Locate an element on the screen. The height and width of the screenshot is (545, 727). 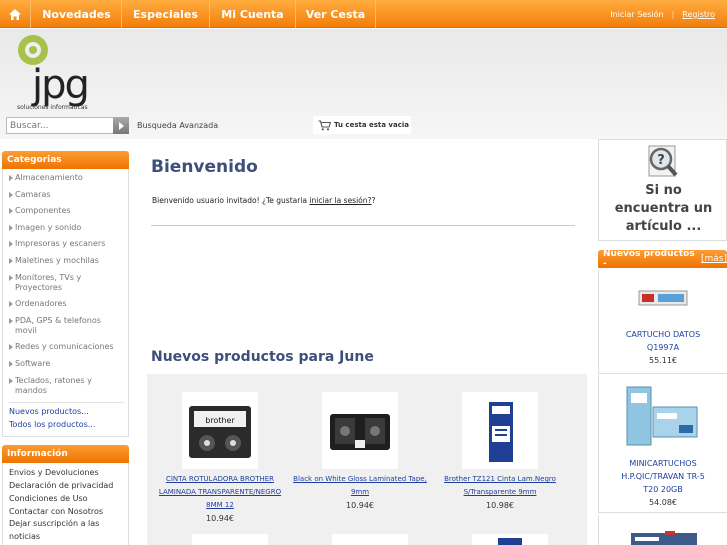
home-button is located at coordinates (15, 14).